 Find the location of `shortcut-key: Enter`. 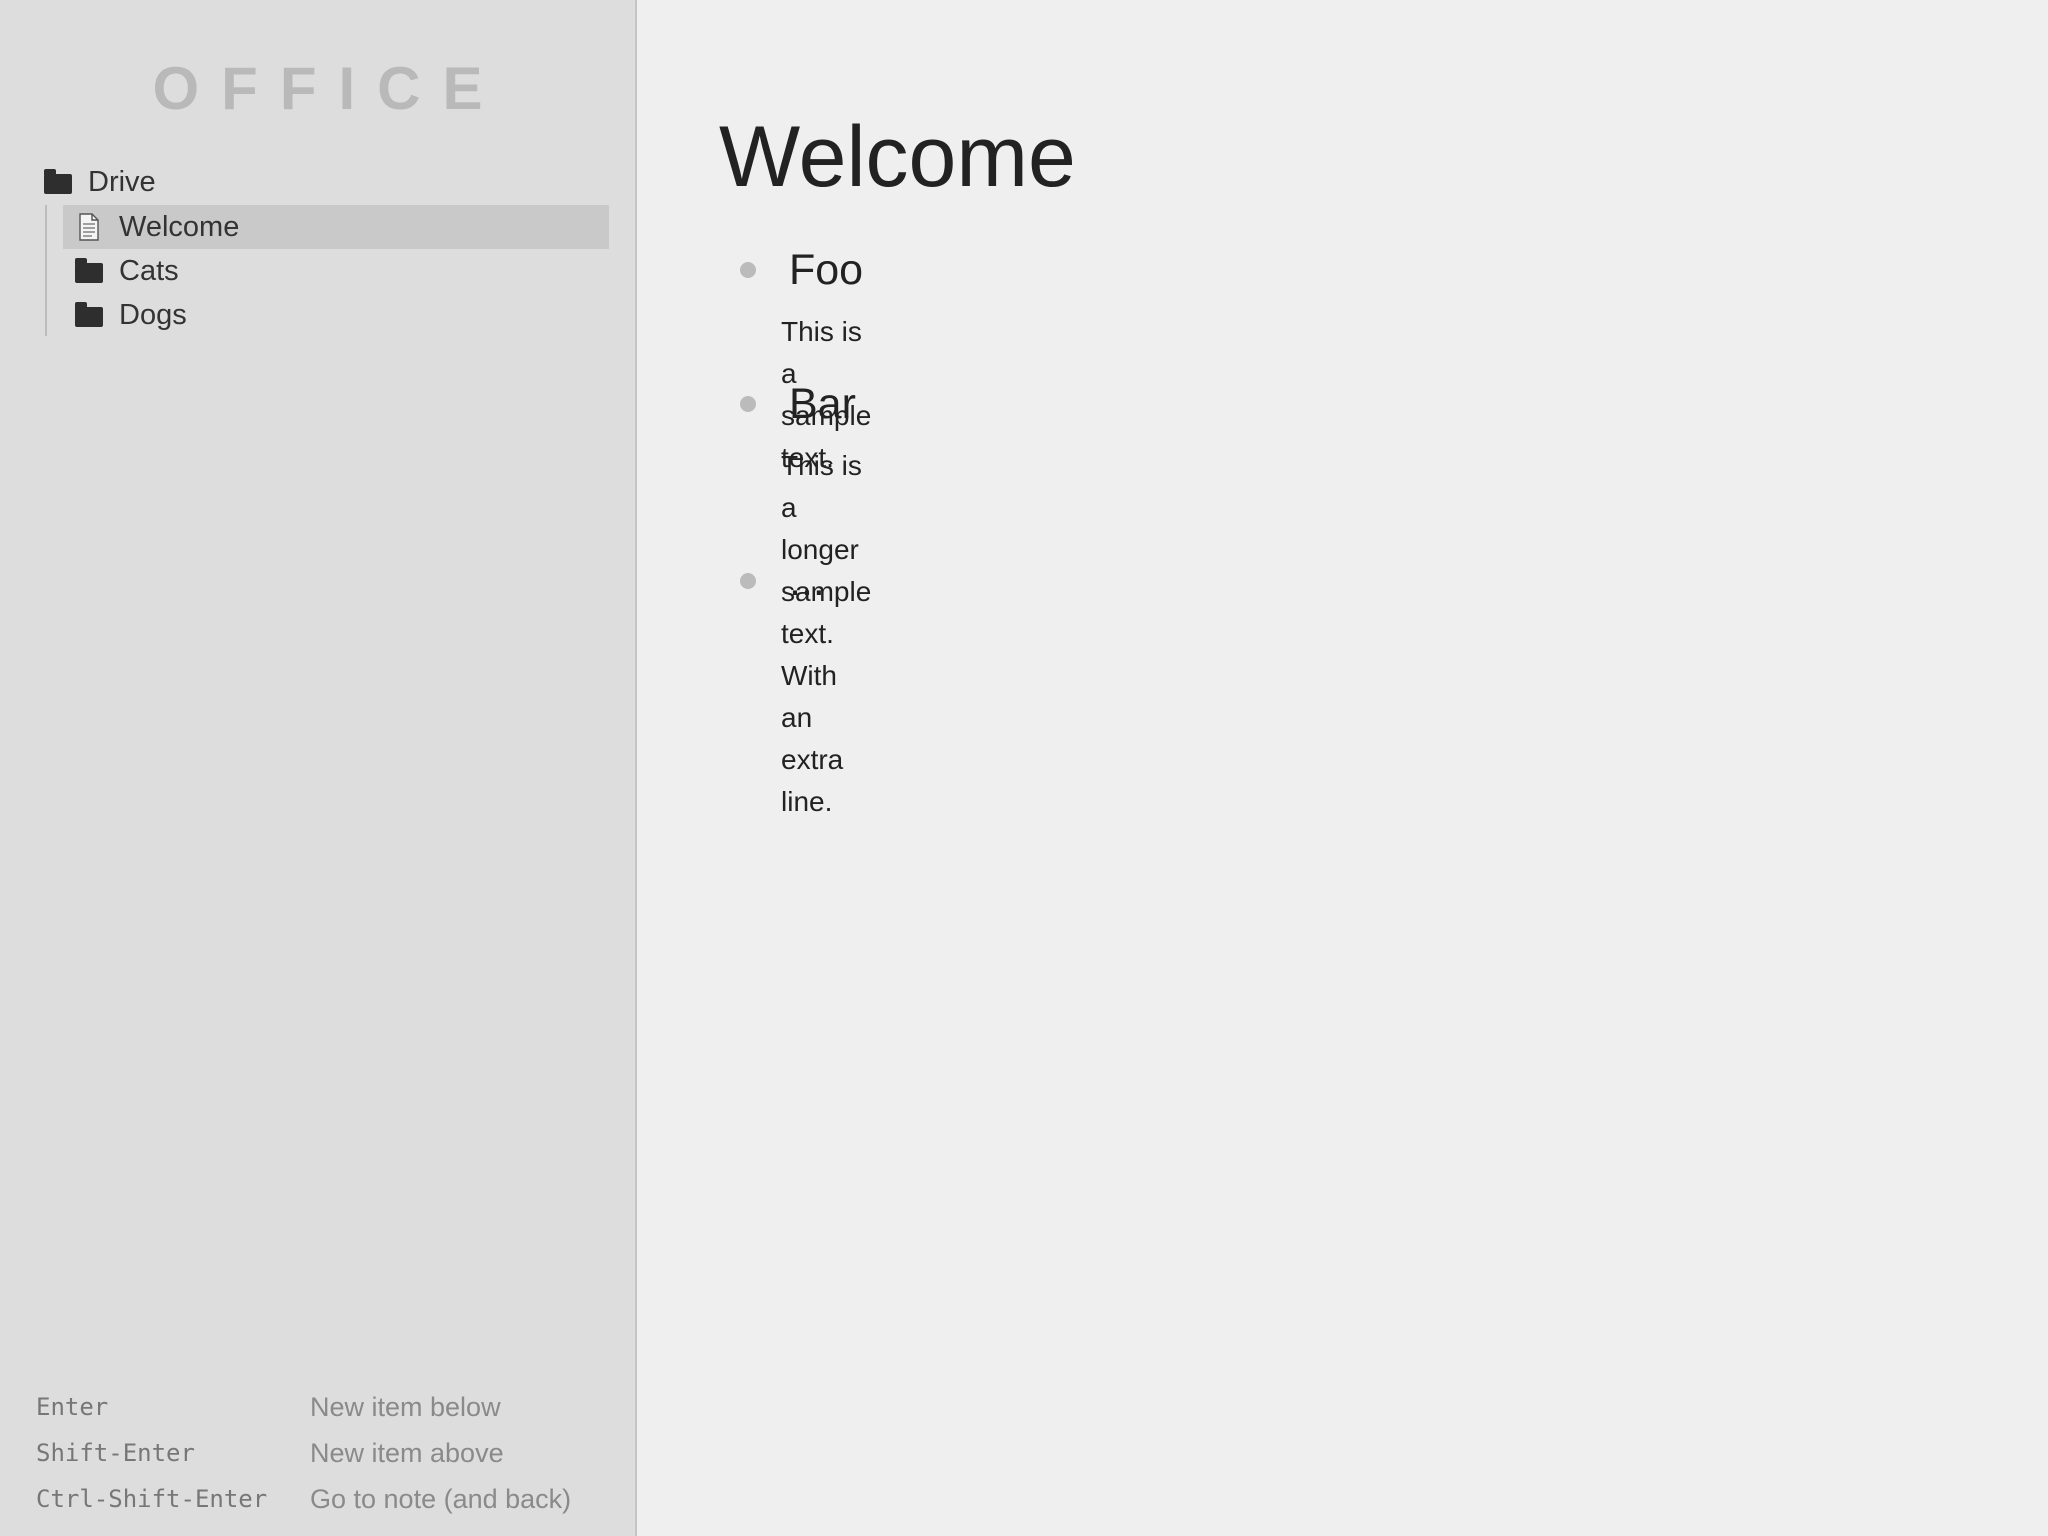

shortcut-key: Enter is located at coordinates (72, 1407).